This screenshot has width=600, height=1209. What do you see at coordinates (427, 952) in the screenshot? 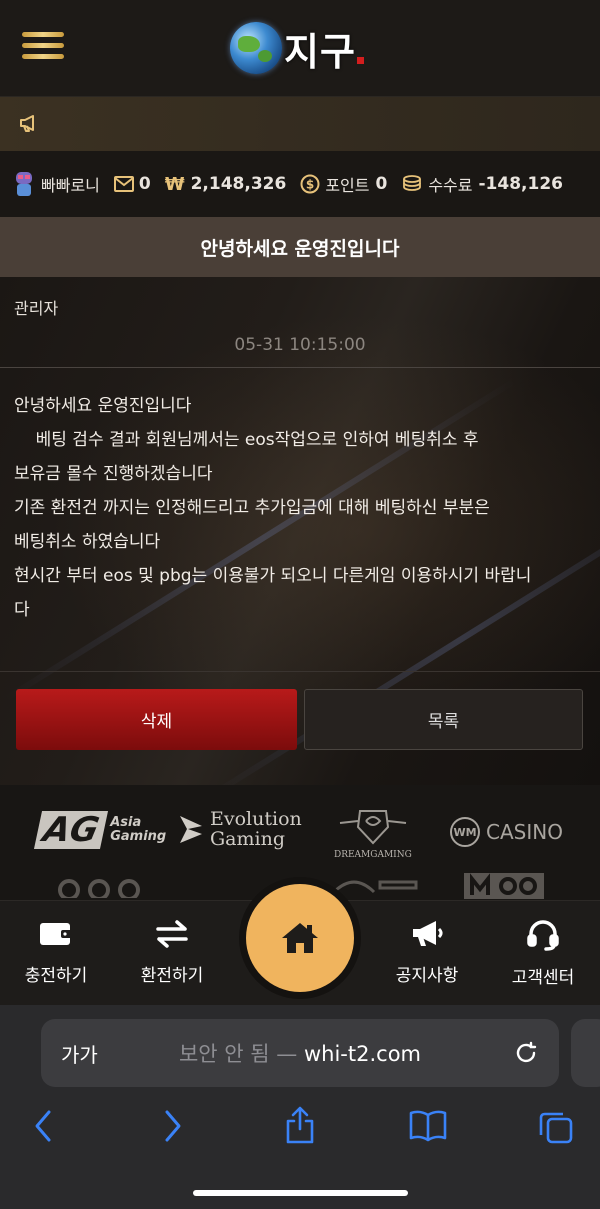
I see `tab-notice: 공지사항` at bounding box center [427, 952].